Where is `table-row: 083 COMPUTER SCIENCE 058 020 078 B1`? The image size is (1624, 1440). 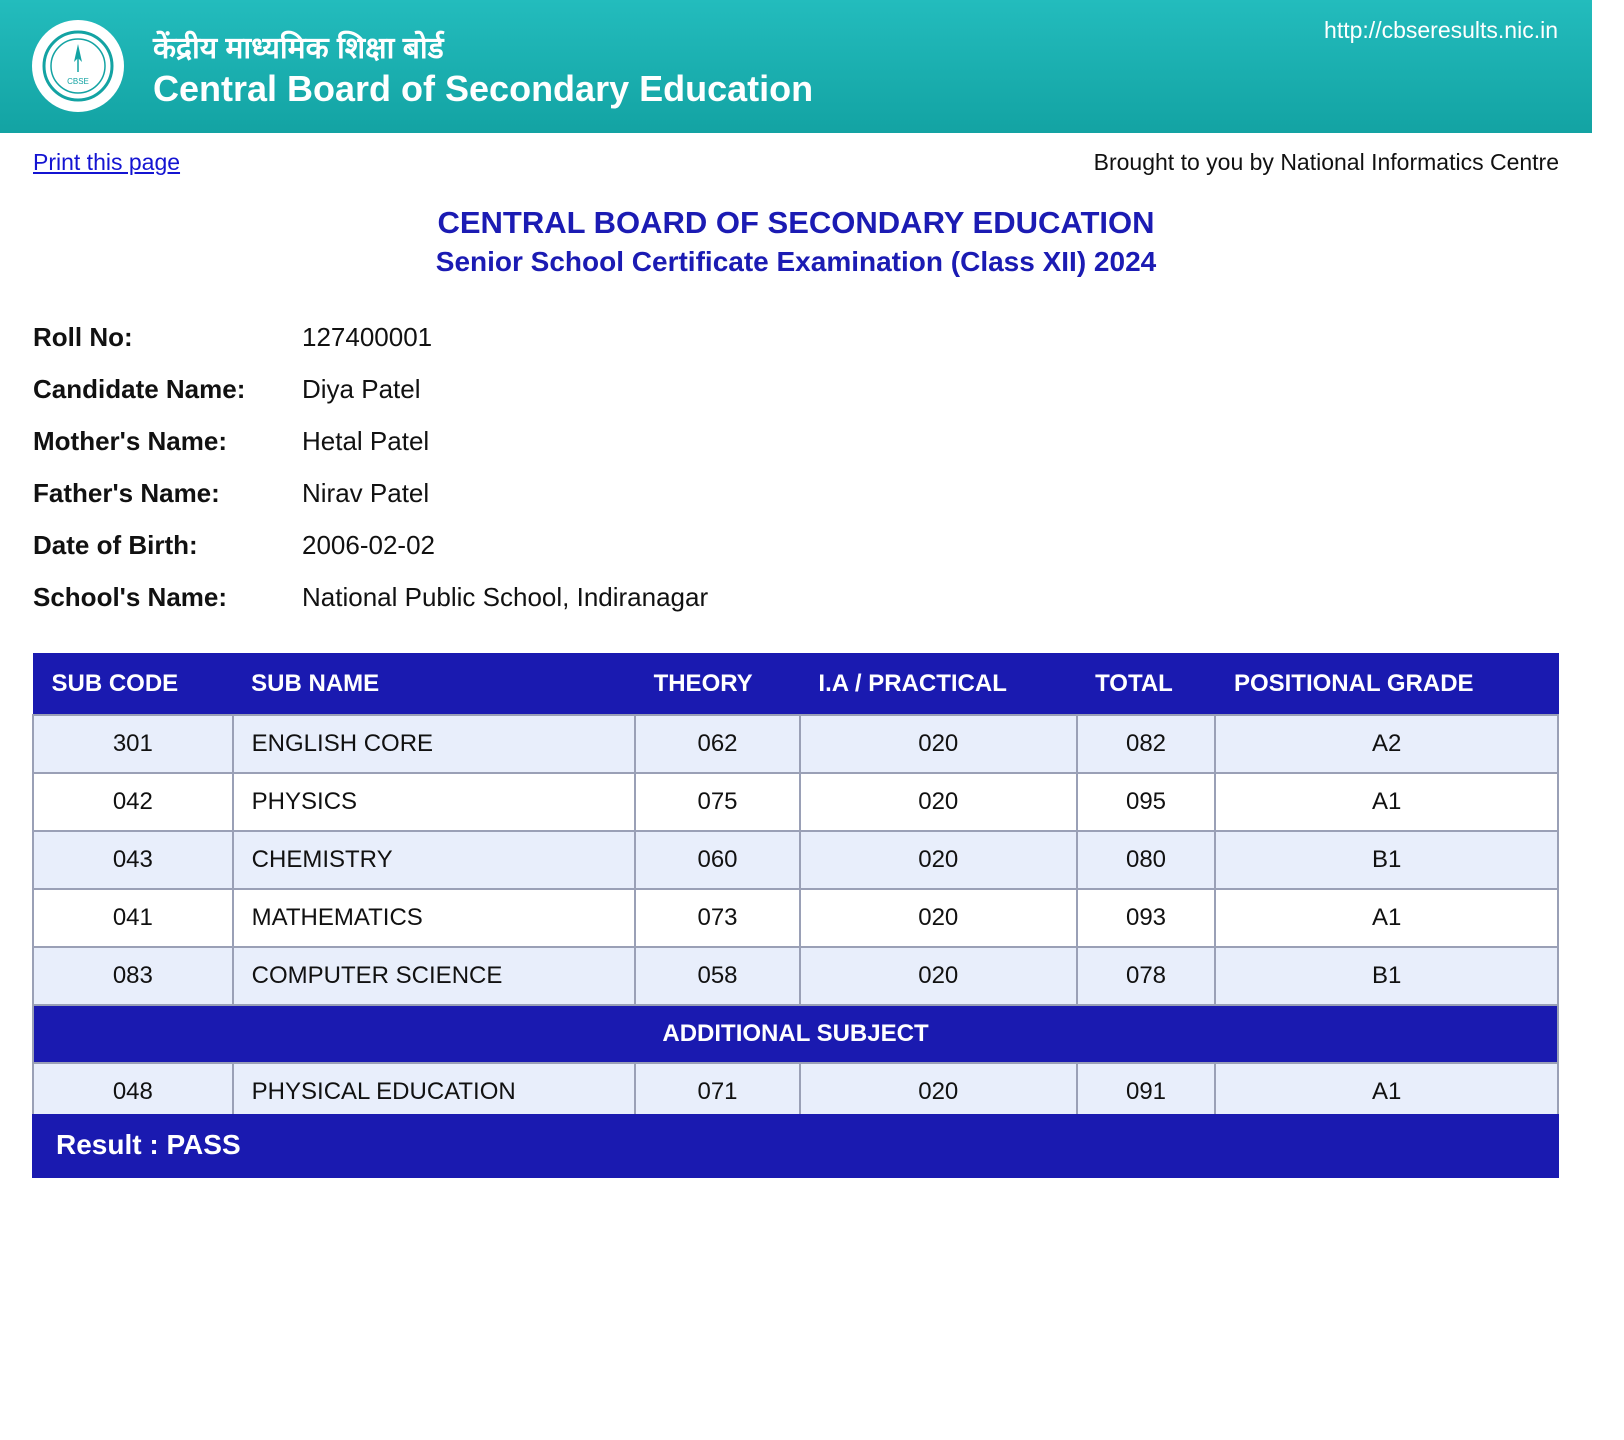 table-row: 083 COMPUTER SCIENCE 058 020 078 B1 is located at coordinates (795, 976).